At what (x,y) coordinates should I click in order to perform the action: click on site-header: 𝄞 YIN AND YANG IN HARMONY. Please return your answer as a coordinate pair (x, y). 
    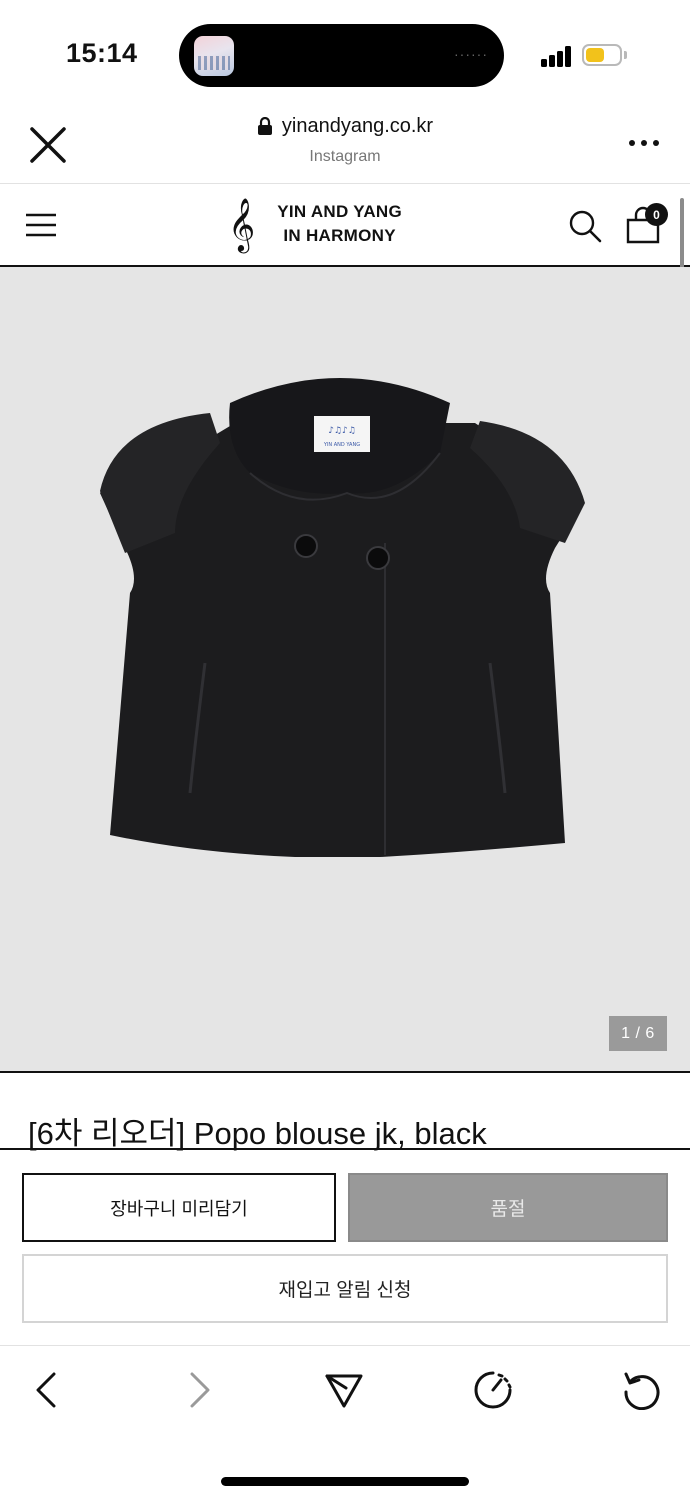
    Looking at the image, I should click on (345, 225).